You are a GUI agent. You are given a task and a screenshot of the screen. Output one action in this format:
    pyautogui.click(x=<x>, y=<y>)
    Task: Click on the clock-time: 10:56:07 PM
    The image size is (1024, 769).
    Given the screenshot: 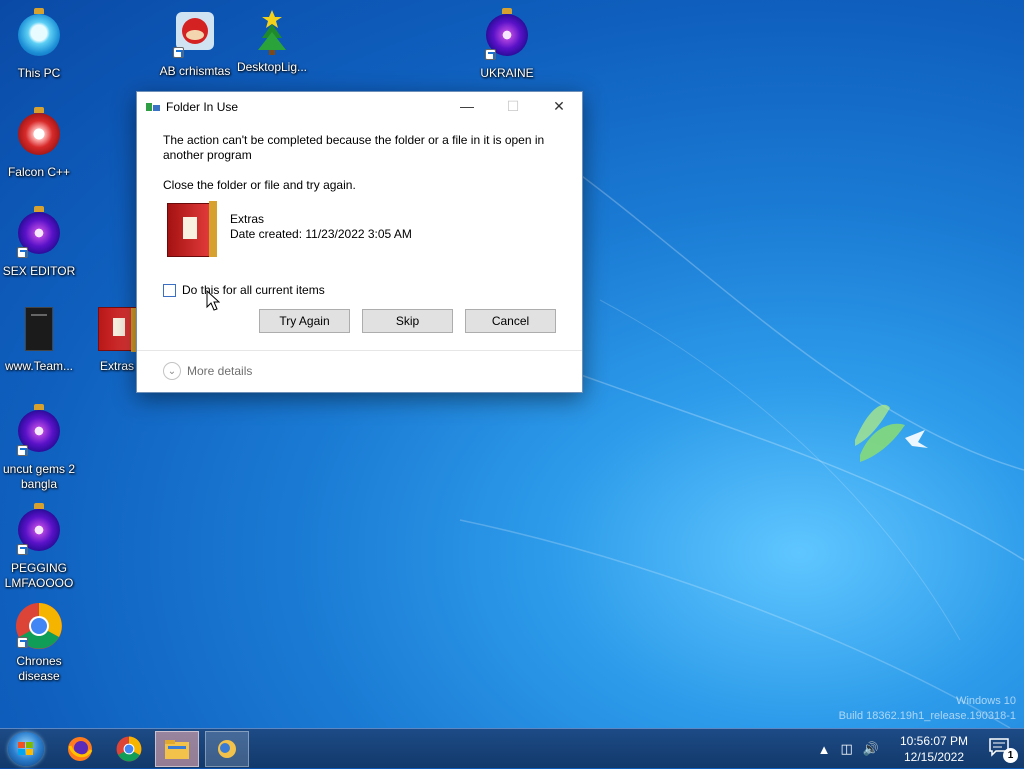 What is the action you would take?
    pyautogui.click(x=934, y=741)
    